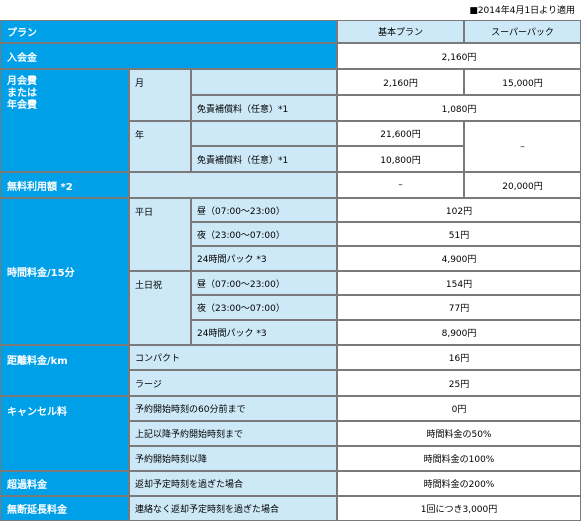 The height and width of the screenshot is (521, 581). I want to click on membership-fee-label: 月会費 または 年会費, so click(64, 120).